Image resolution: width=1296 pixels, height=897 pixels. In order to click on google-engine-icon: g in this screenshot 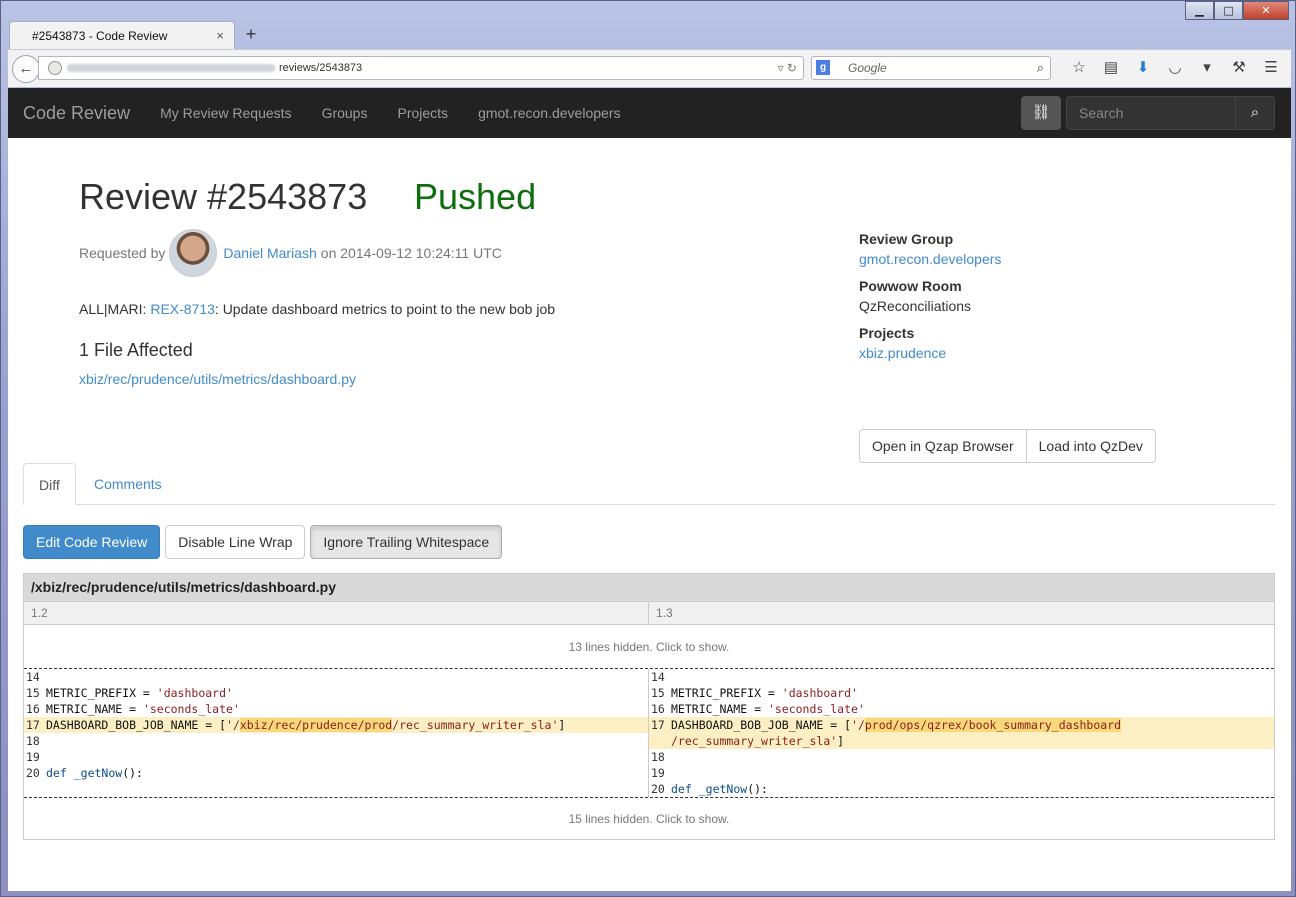, I will do `click(823, 67)`.